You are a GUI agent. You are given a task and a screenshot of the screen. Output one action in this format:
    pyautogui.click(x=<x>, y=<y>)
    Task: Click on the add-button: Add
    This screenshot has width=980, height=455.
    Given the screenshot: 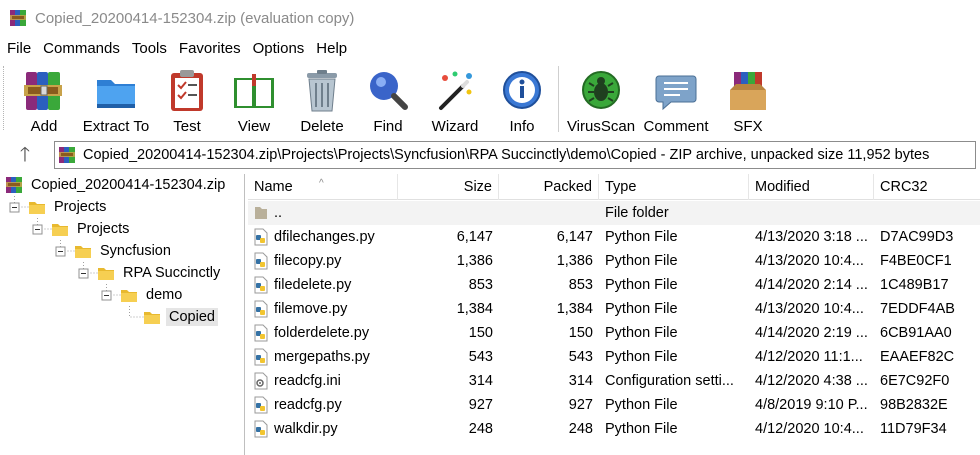 What is the action you would take?
    pyautogui.click(x=44, y=101)
    